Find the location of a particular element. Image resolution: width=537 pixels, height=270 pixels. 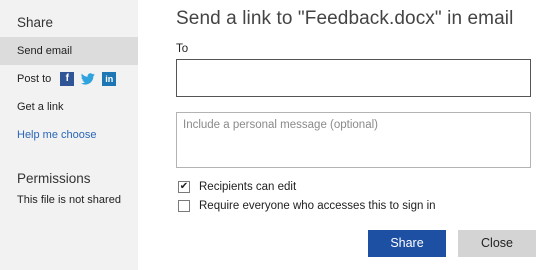

sidebar-heading-share: Share is located at coordinates (35, 22).